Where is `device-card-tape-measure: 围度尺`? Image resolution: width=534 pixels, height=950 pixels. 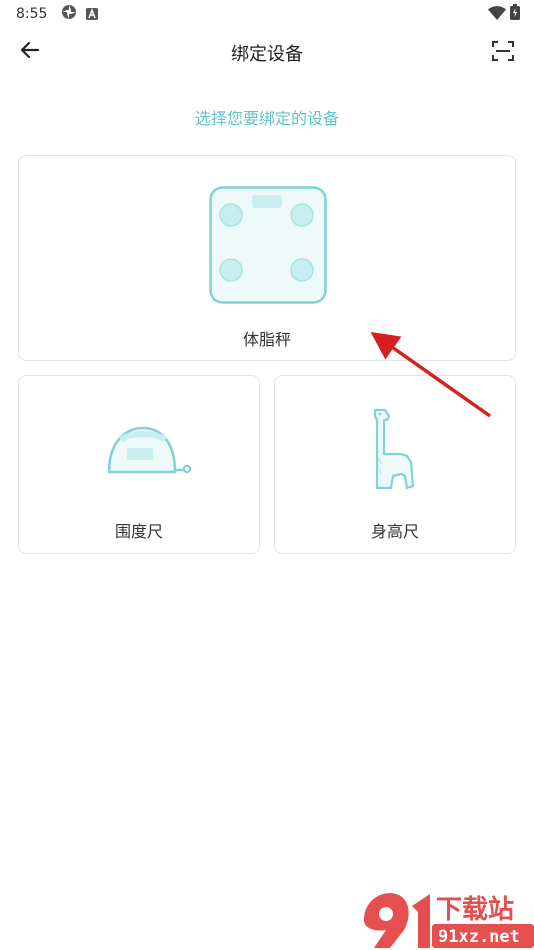
device-card-tape-measure: 围度尺 is located at coordinates (139, 464).